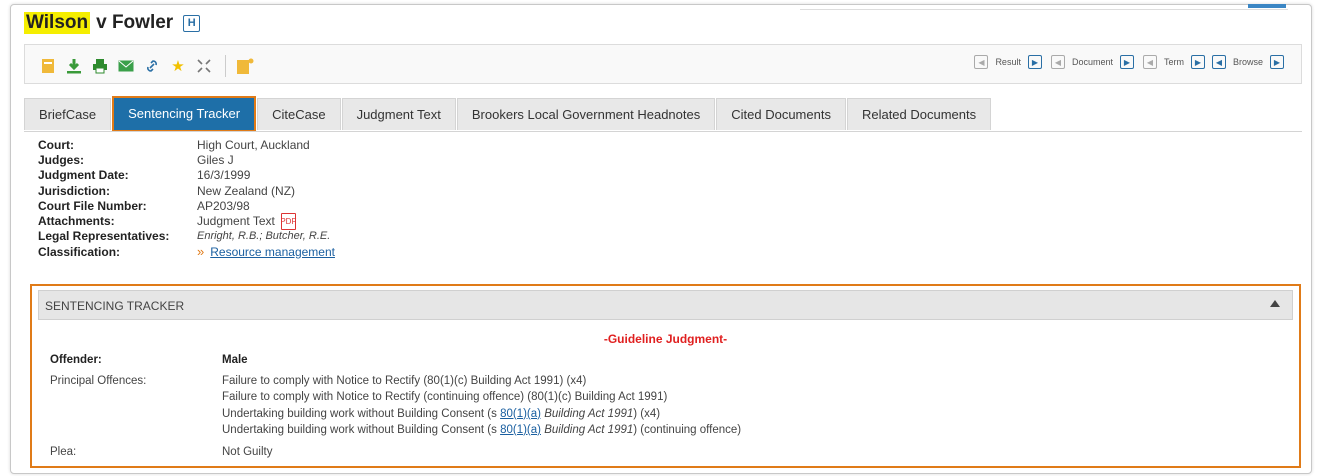 This screenshot has height=476, width=1317. Describe the element at coordinates (586, 114) in the screenshot. I see `tab-brookers-headnotes: Brookers Local Government Headnotes` at that location.